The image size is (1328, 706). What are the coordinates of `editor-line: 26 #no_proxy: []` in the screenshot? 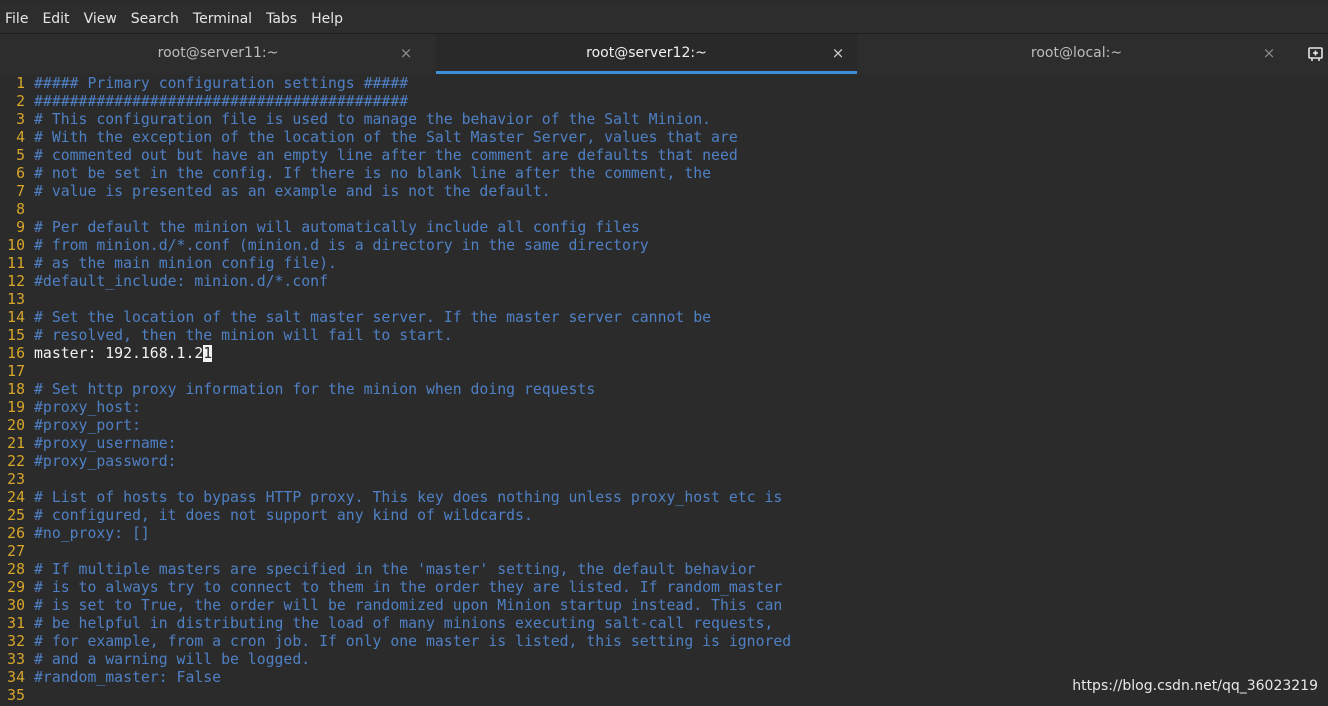 It's located at (75, 534).